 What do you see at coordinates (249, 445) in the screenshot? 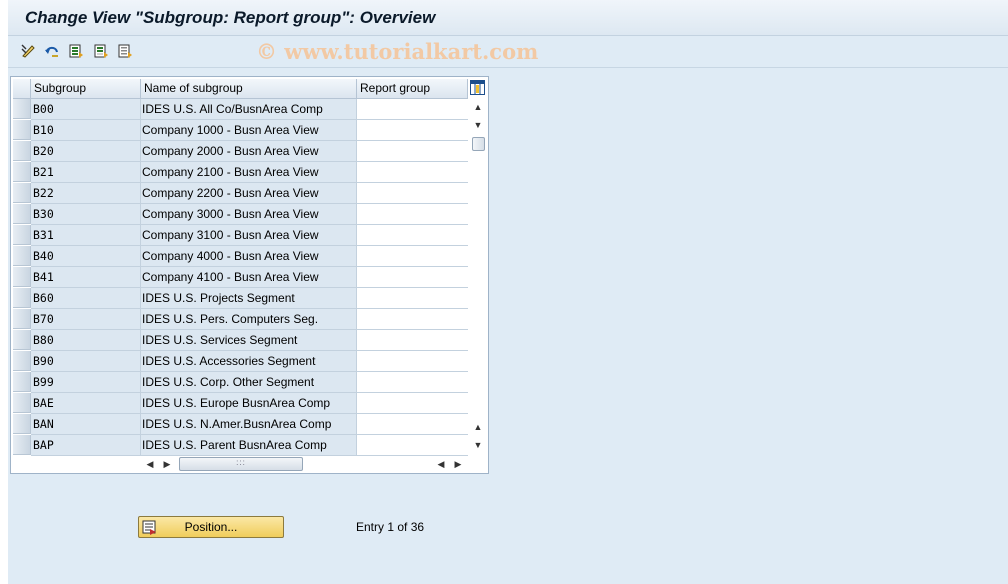
I see `cell-name-of-subgroup: IDES U.S. Parent BusnArea Comp` at bounding box center [249, 445].